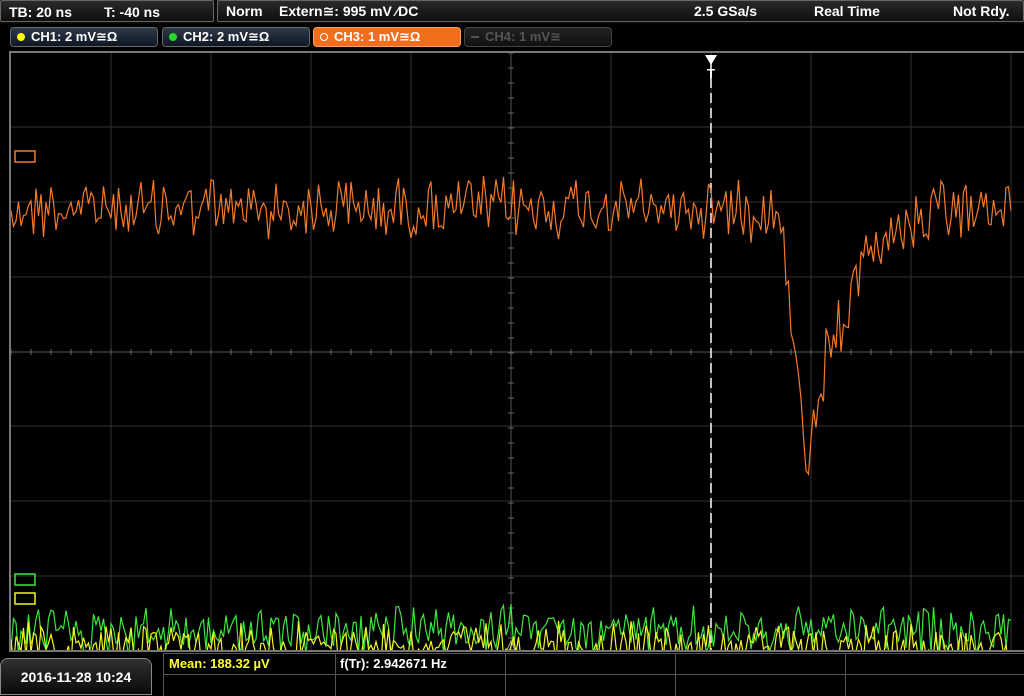 Image resolution: width=1024 pixels, height=696 pixels. I want to click on channel-tab-ch4: CH4: 1 mV≅, so click(538, 37).